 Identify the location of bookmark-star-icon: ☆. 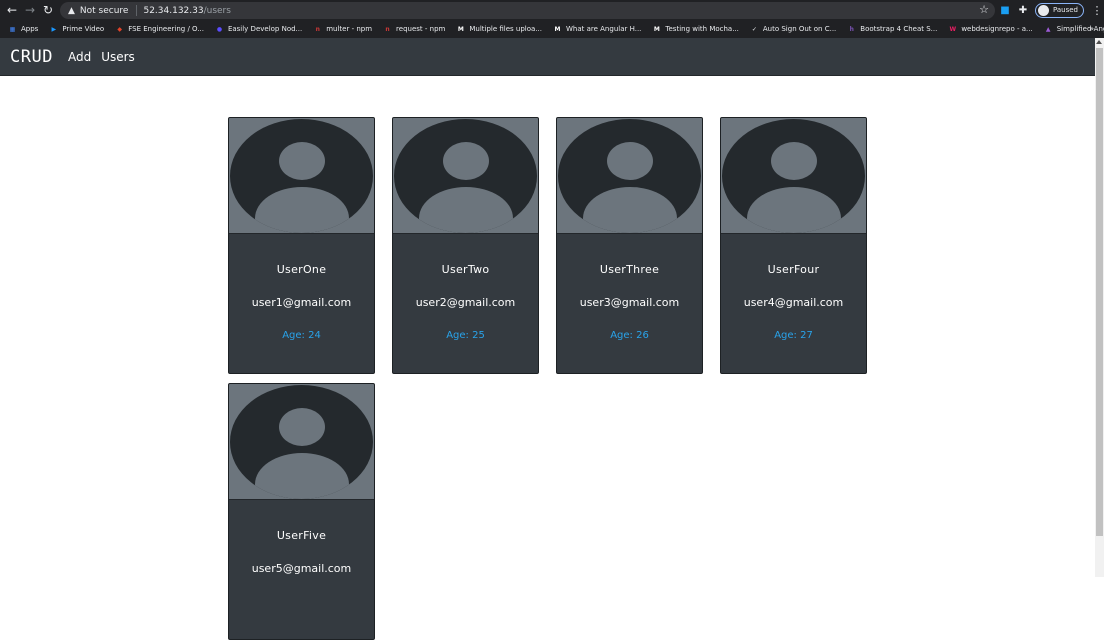
(984, 9).